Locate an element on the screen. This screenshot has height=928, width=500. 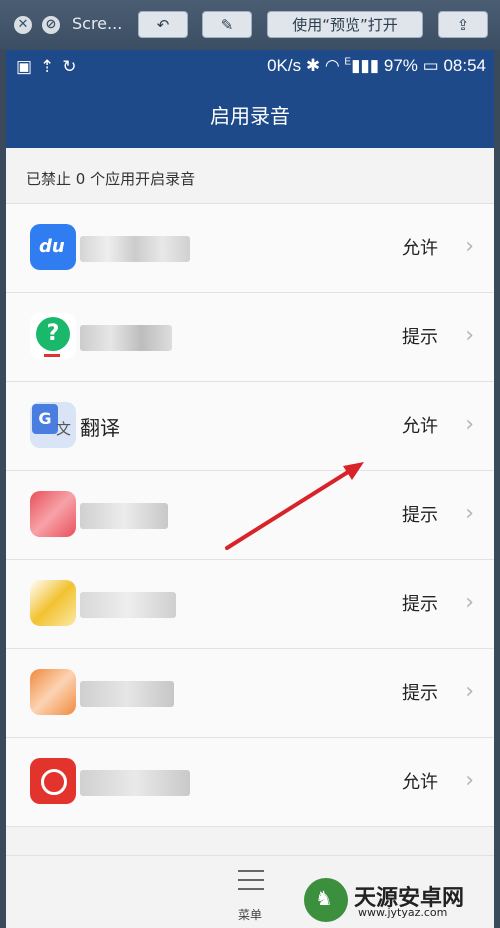
android-logo-icon: ♞ is located at coordinates (326, 900).